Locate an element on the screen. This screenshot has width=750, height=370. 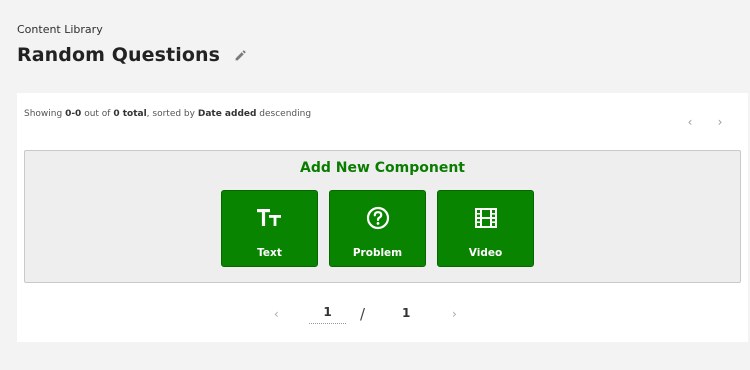
summary-total: 0 total is located at coordinates (130, 114).